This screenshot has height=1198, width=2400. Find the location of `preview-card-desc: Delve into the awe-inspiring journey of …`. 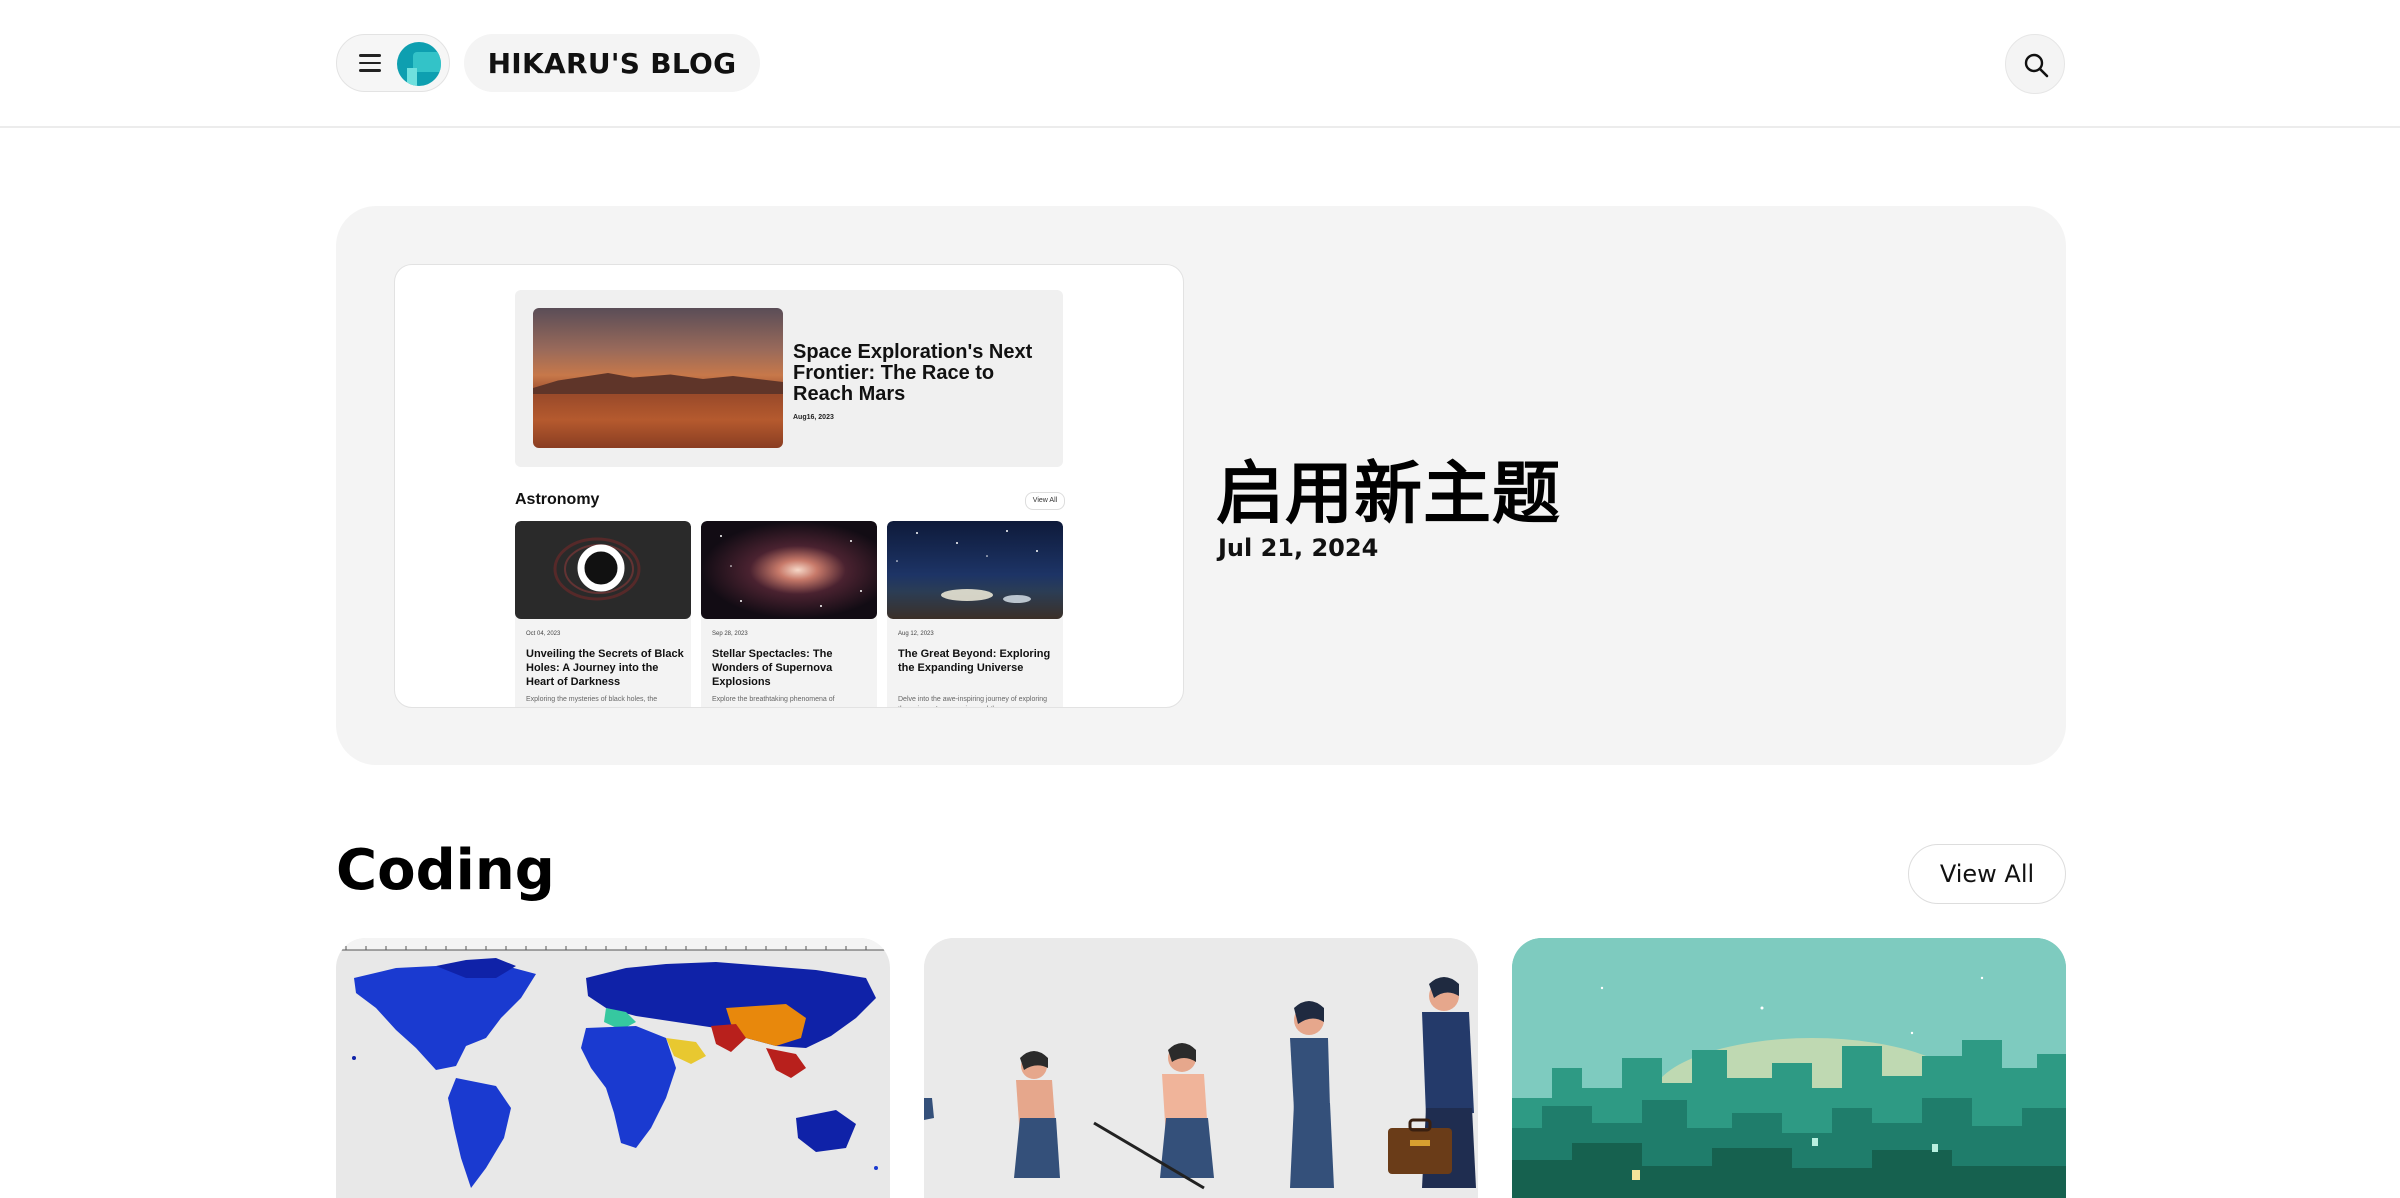

preview-card-desc: Delve into the awe-inspiring journey of … is located at coordinates (973, 701).